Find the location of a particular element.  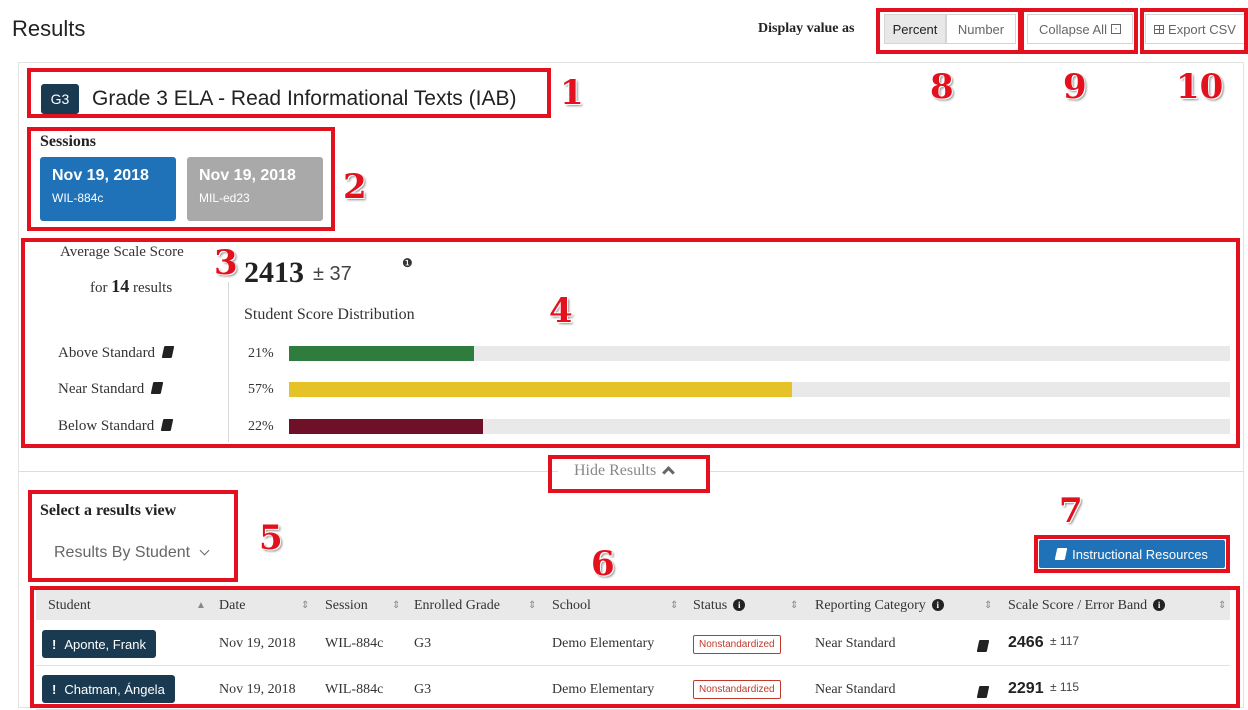

score-error-band: ± 37 is located at coordinates (332, 274).